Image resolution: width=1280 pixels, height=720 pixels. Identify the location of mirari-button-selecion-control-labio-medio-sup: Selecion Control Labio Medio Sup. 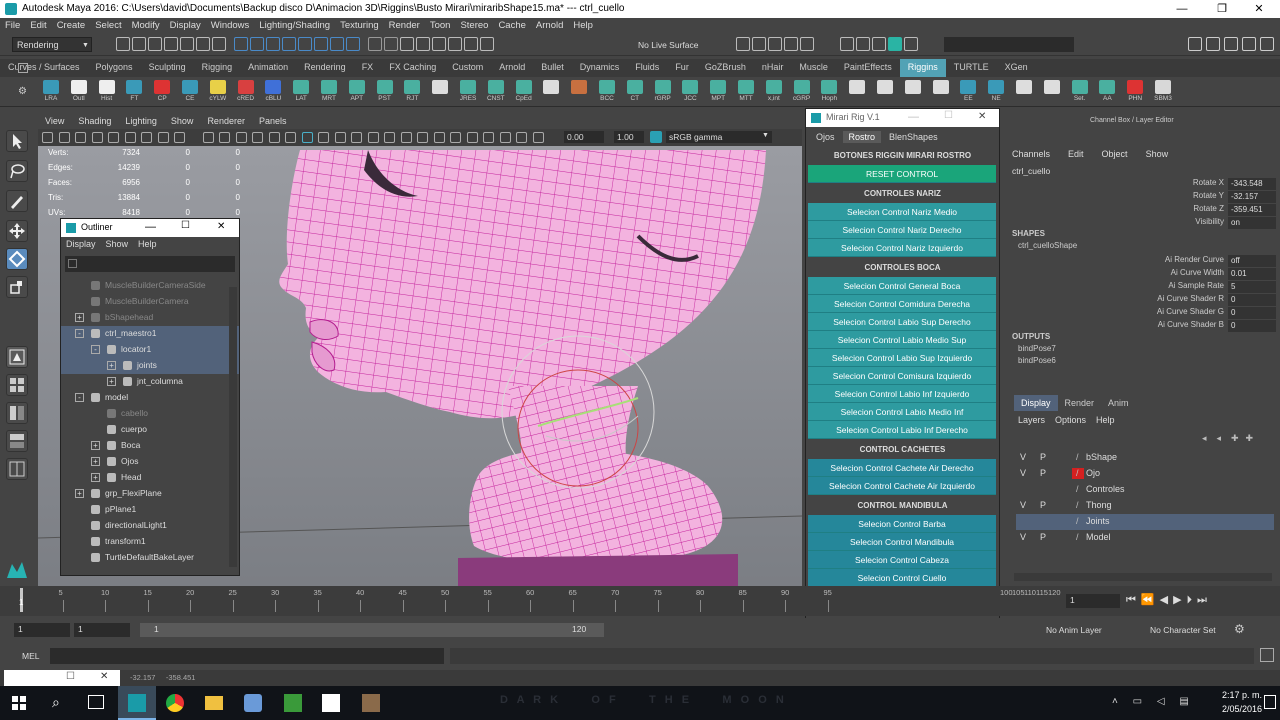
(902, 340).